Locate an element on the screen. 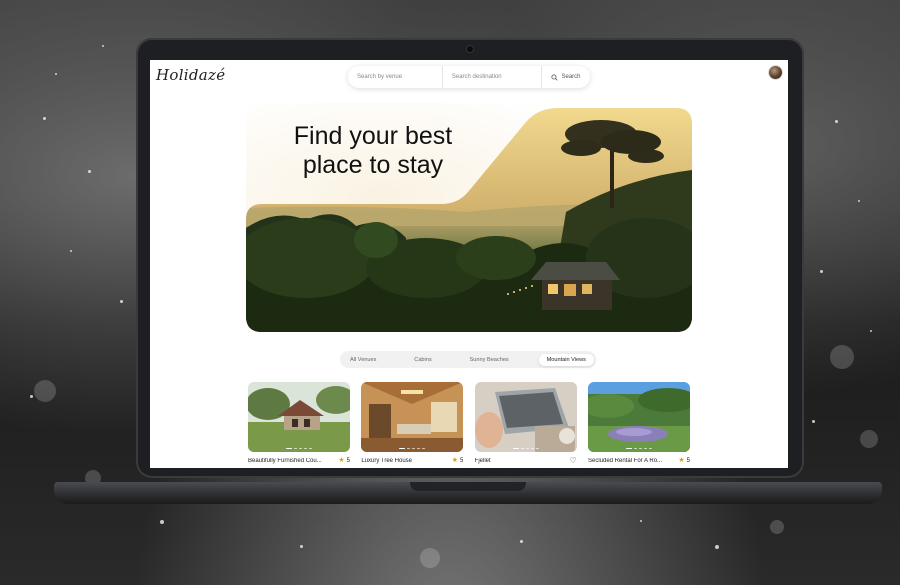 The width and height of the screenshot is (900, 585). laptop-notch is located at coordinates (468, 486).